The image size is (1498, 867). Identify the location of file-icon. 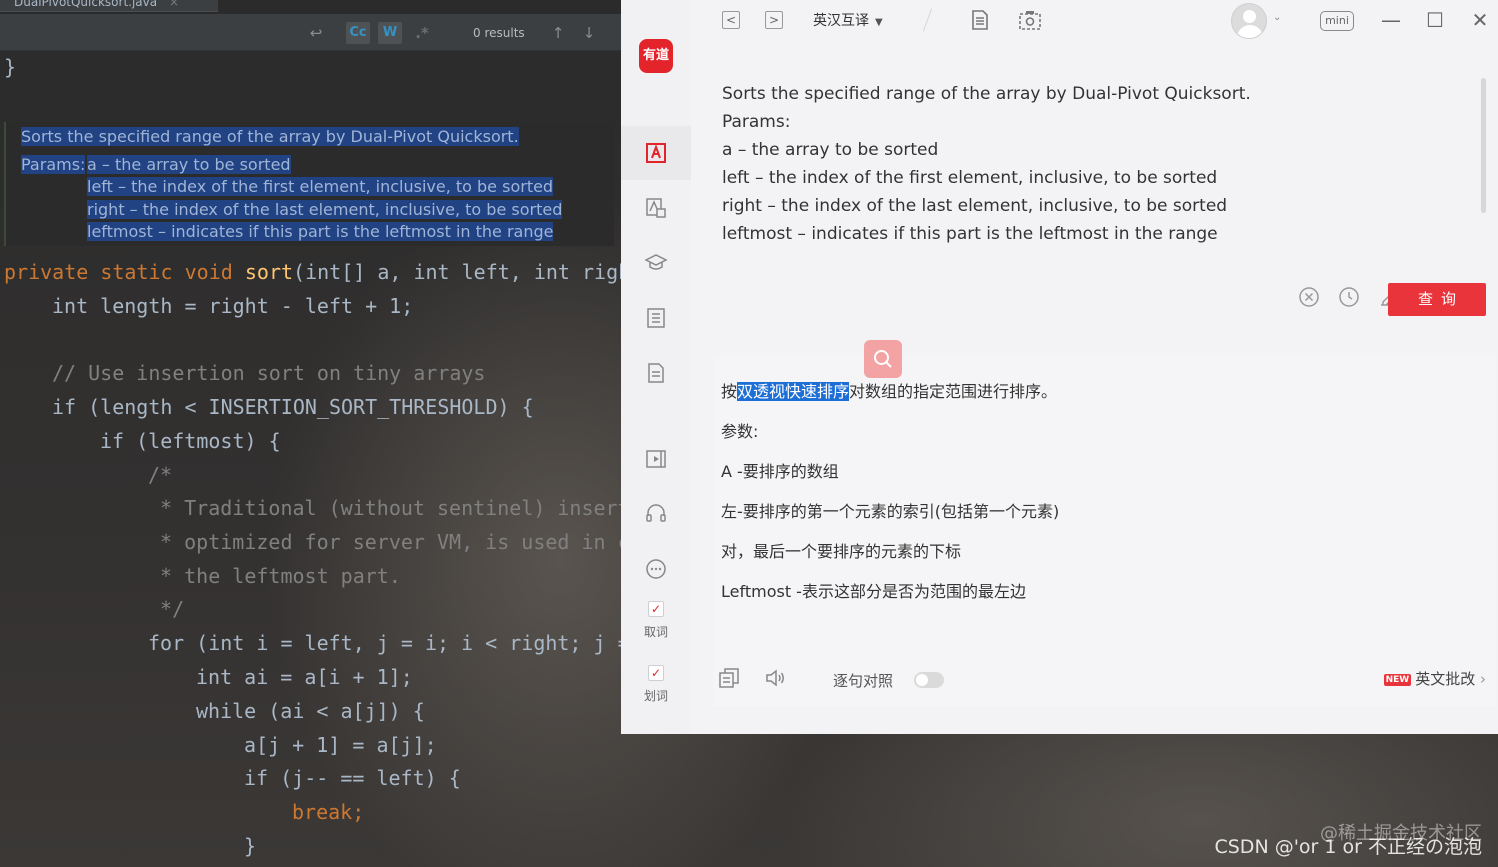
(980, 20).